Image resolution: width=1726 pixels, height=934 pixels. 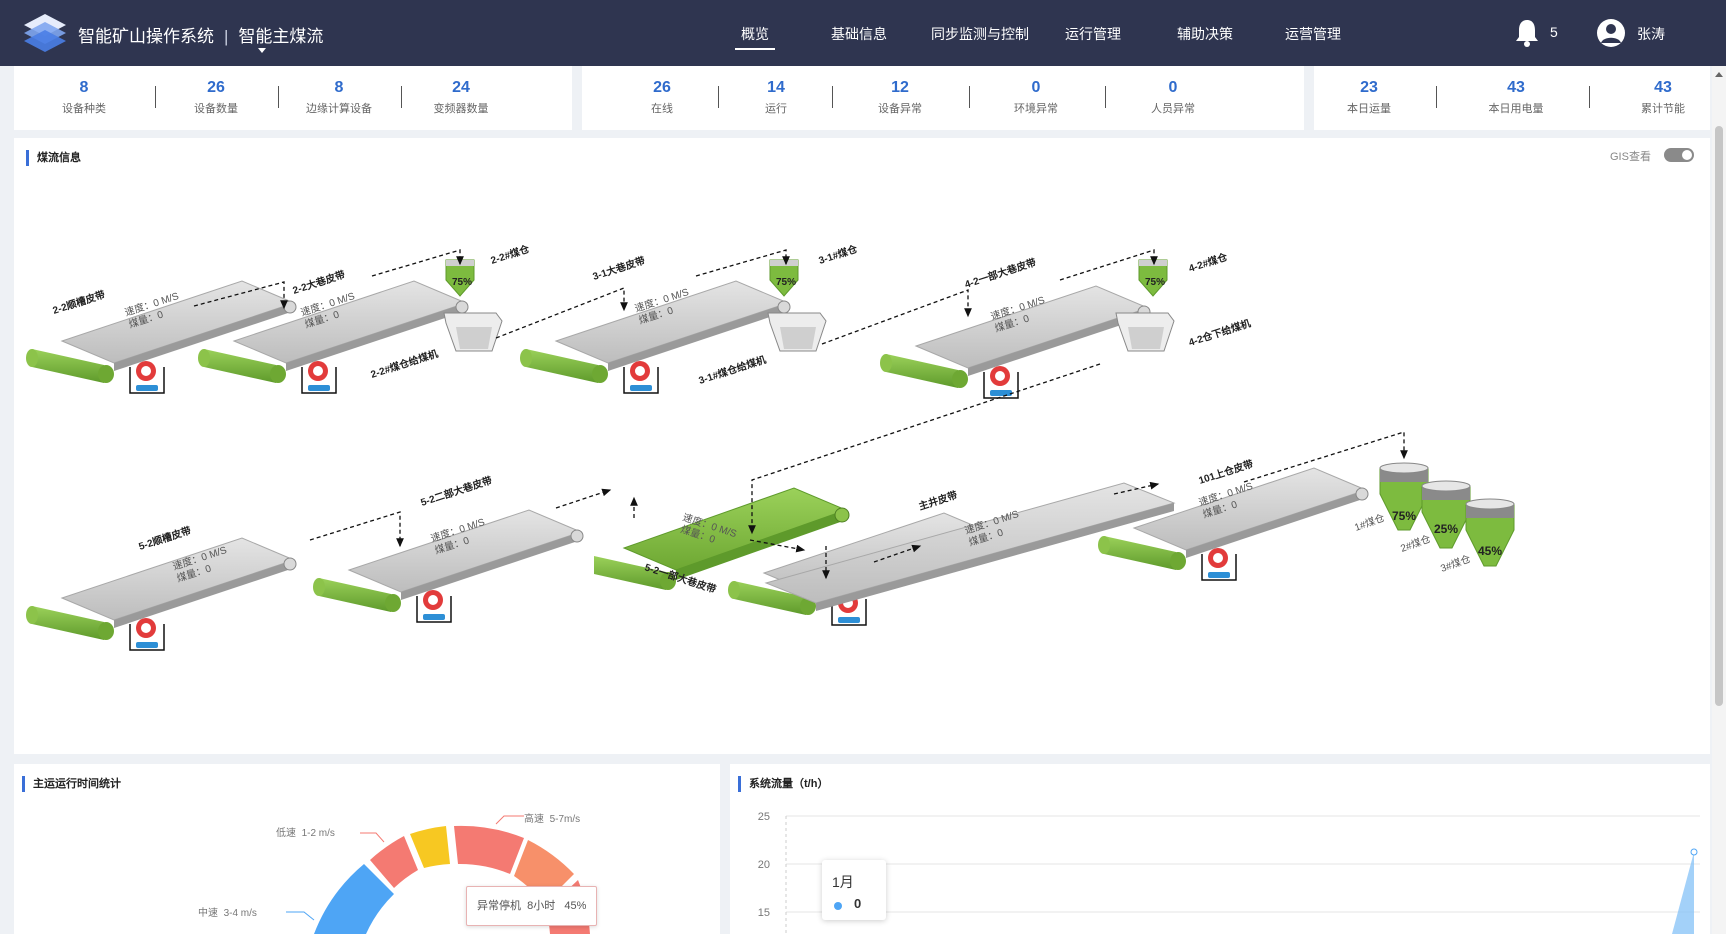 I want to click on page-scrollbar, so click(x=1719, y=500).